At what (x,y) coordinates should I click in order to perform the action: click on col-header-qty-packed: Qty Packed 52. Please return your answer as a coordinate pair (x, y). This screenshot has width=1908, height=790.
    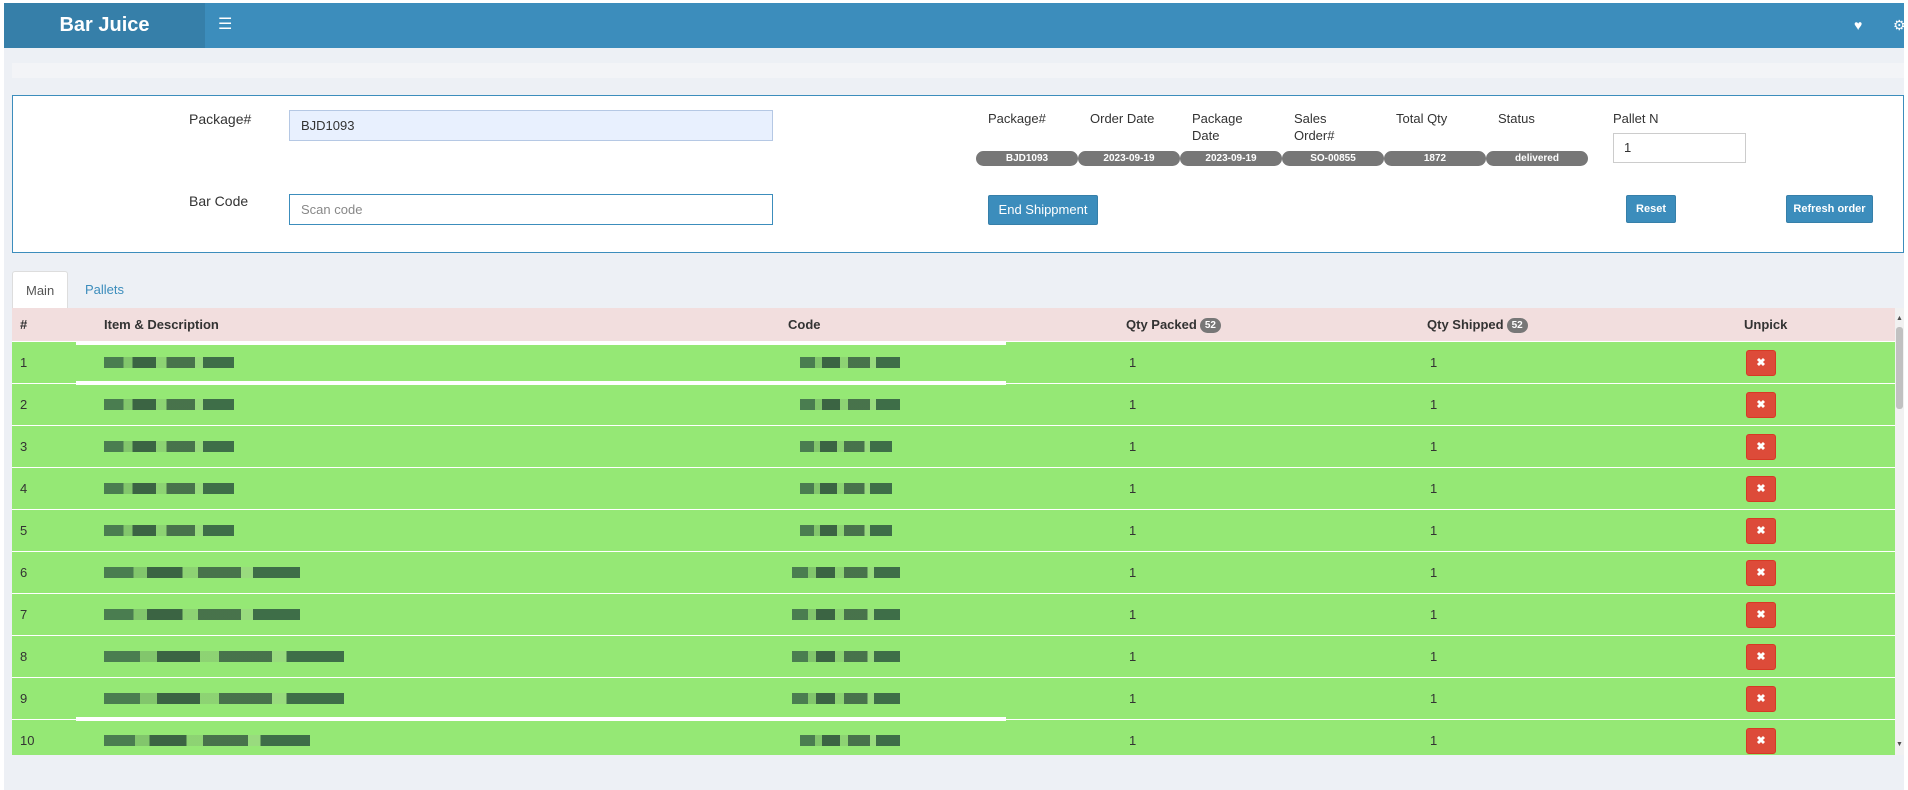
    Looking at the image, I should click on (1173, 324).